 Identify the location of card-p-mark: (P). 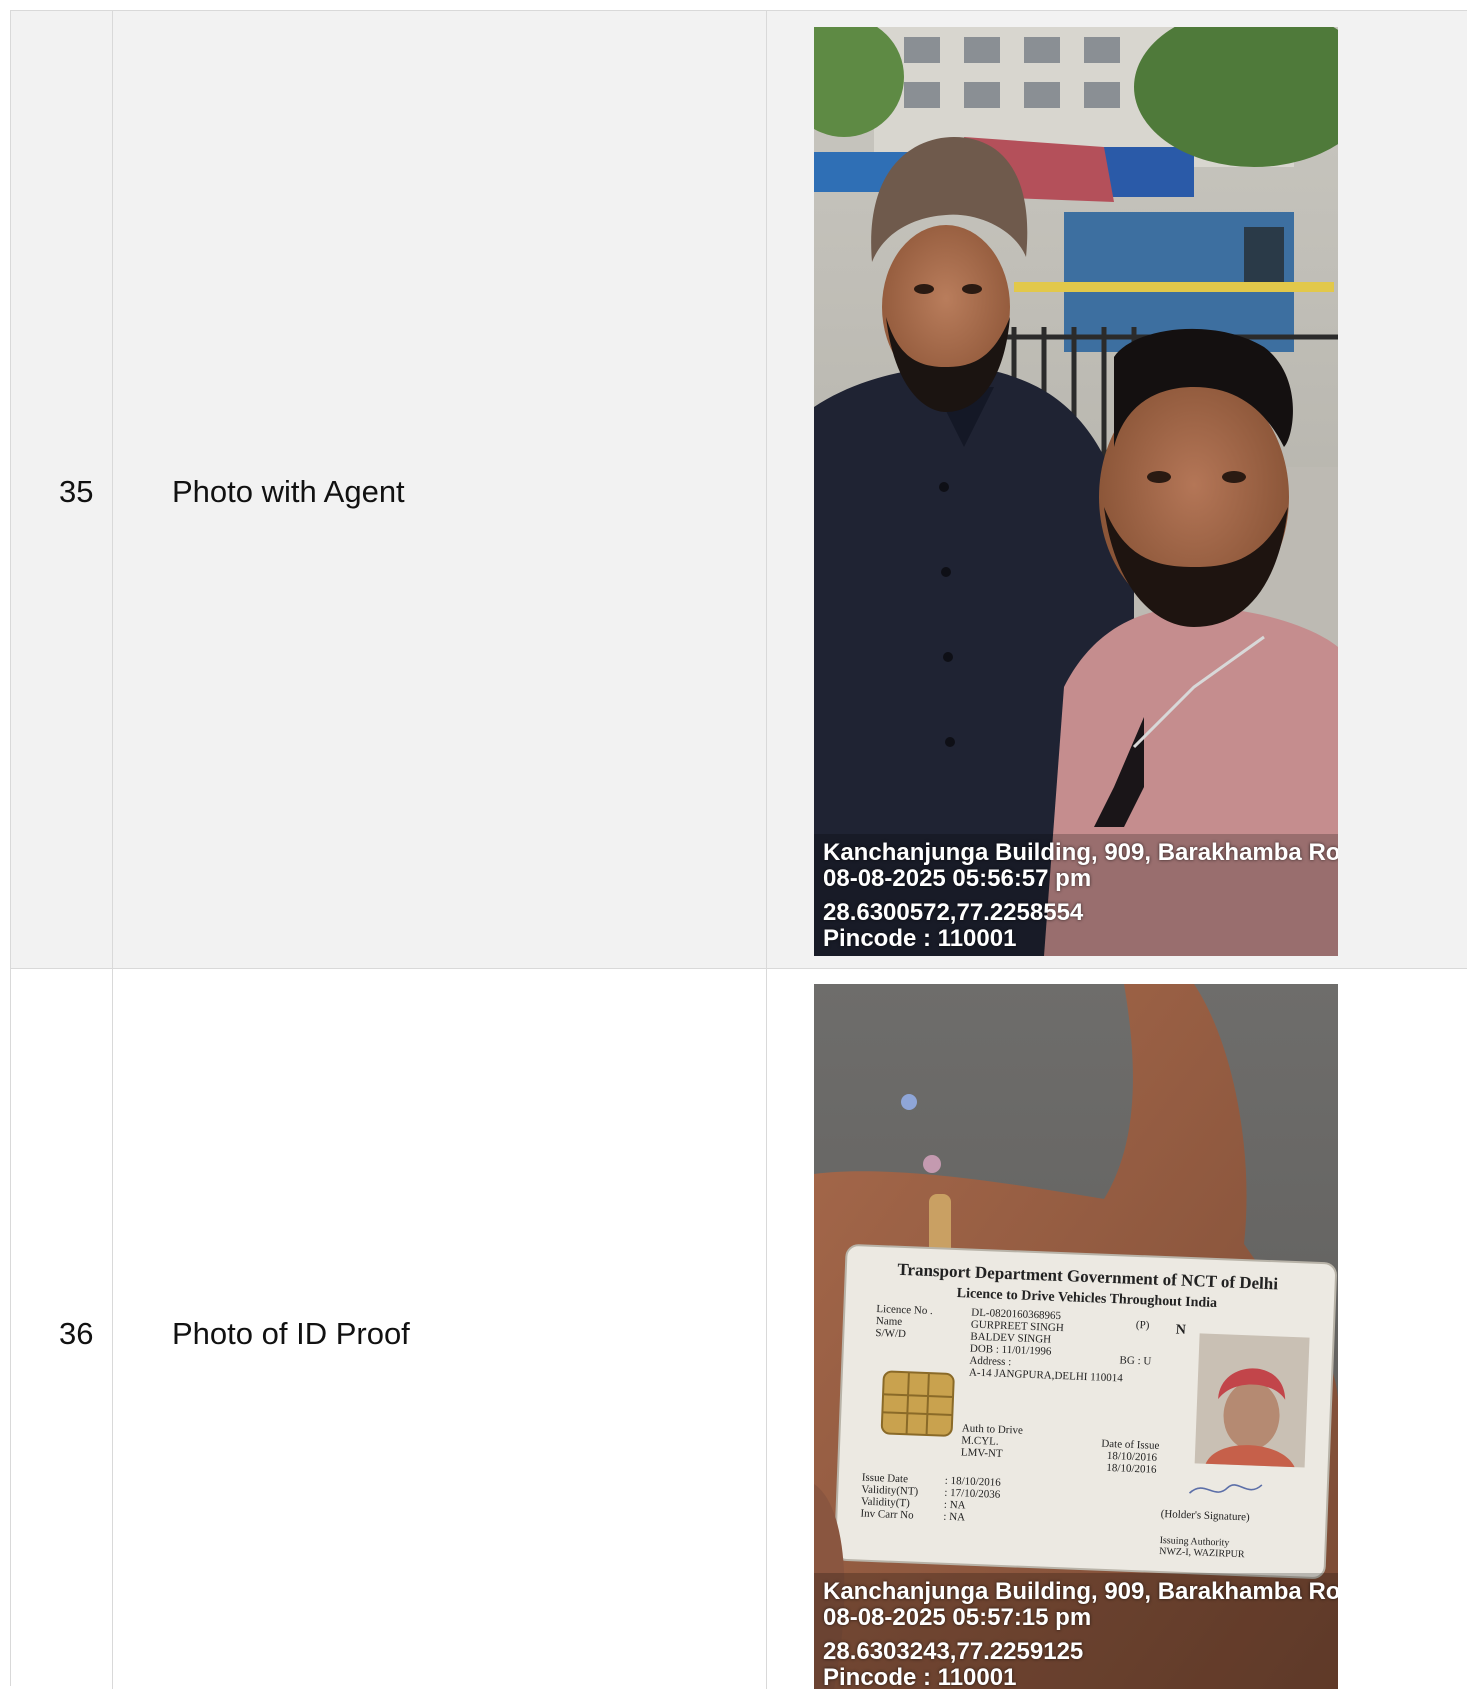
(1143, 1325).